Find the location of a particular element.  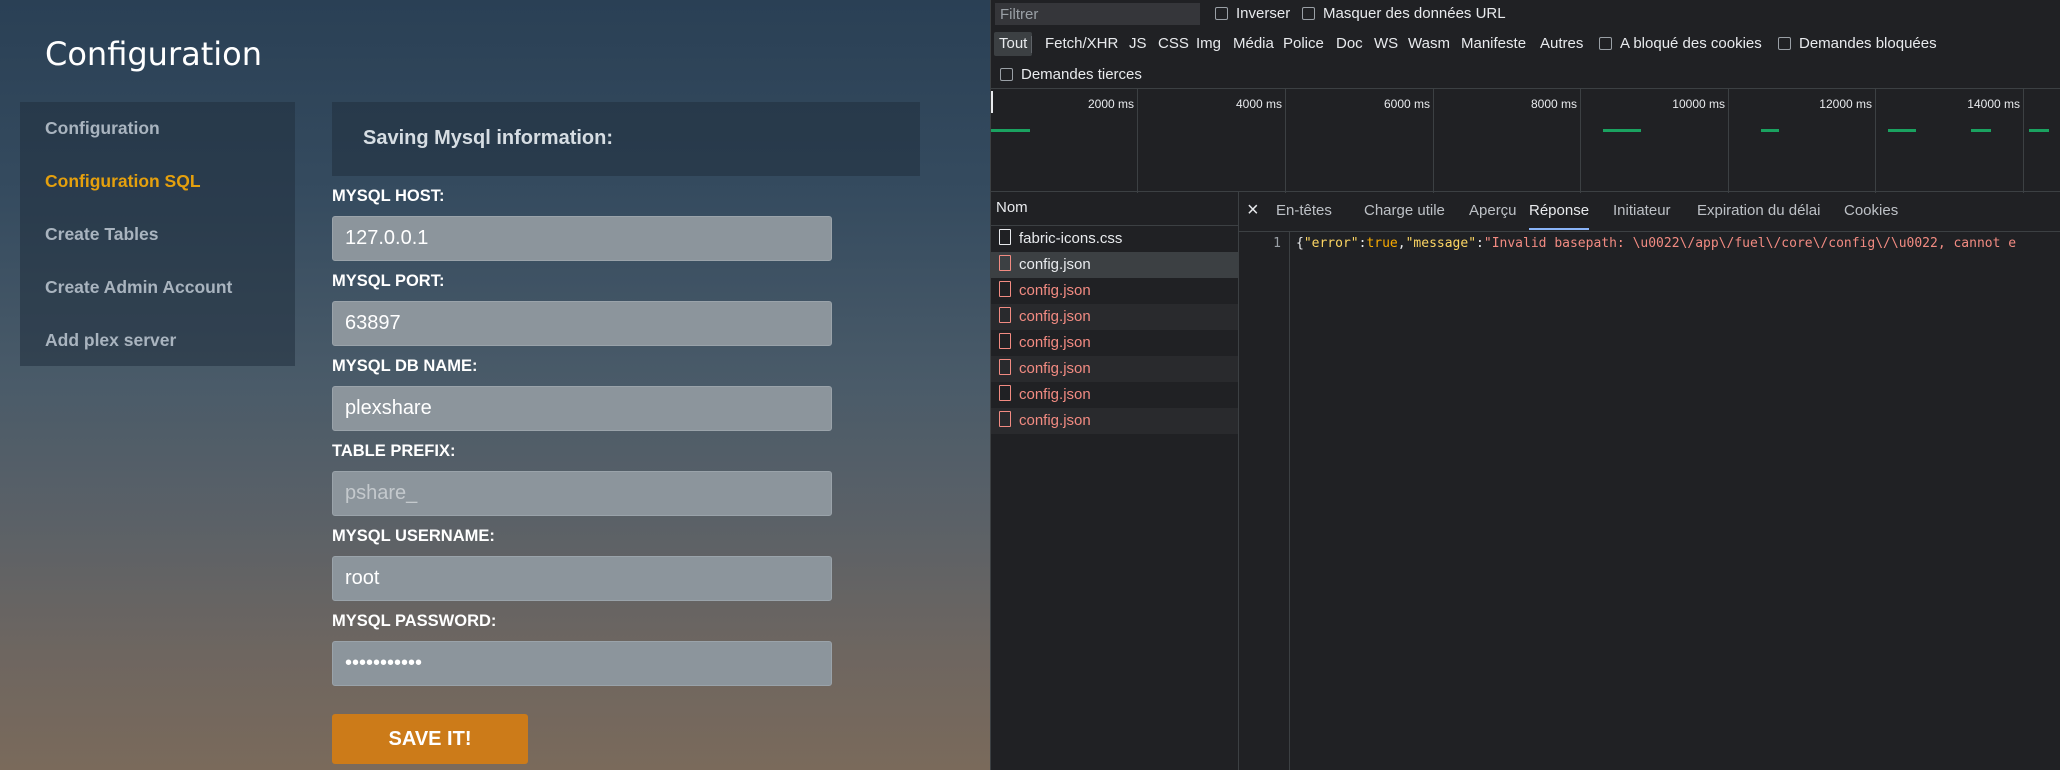

timeline-cursor is located at coordinates (992, 102).